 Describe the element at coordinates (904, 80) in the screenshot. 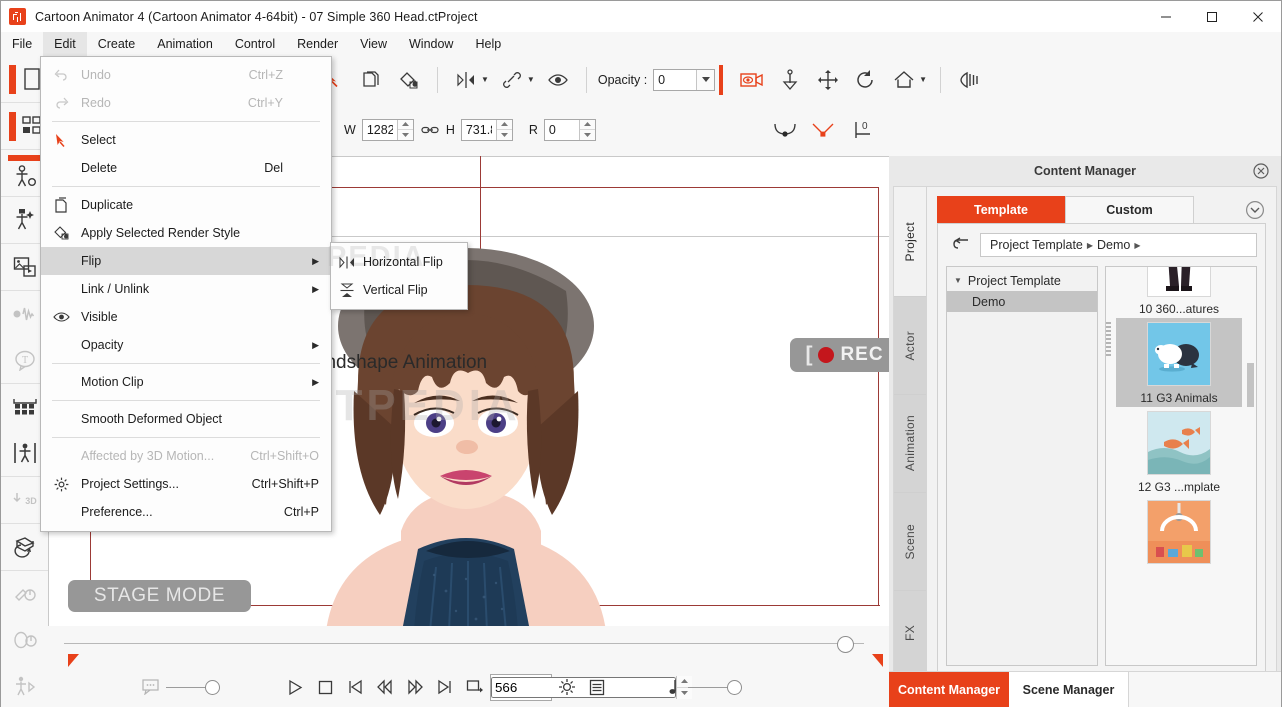

I see `tool-home-icon` at that location.